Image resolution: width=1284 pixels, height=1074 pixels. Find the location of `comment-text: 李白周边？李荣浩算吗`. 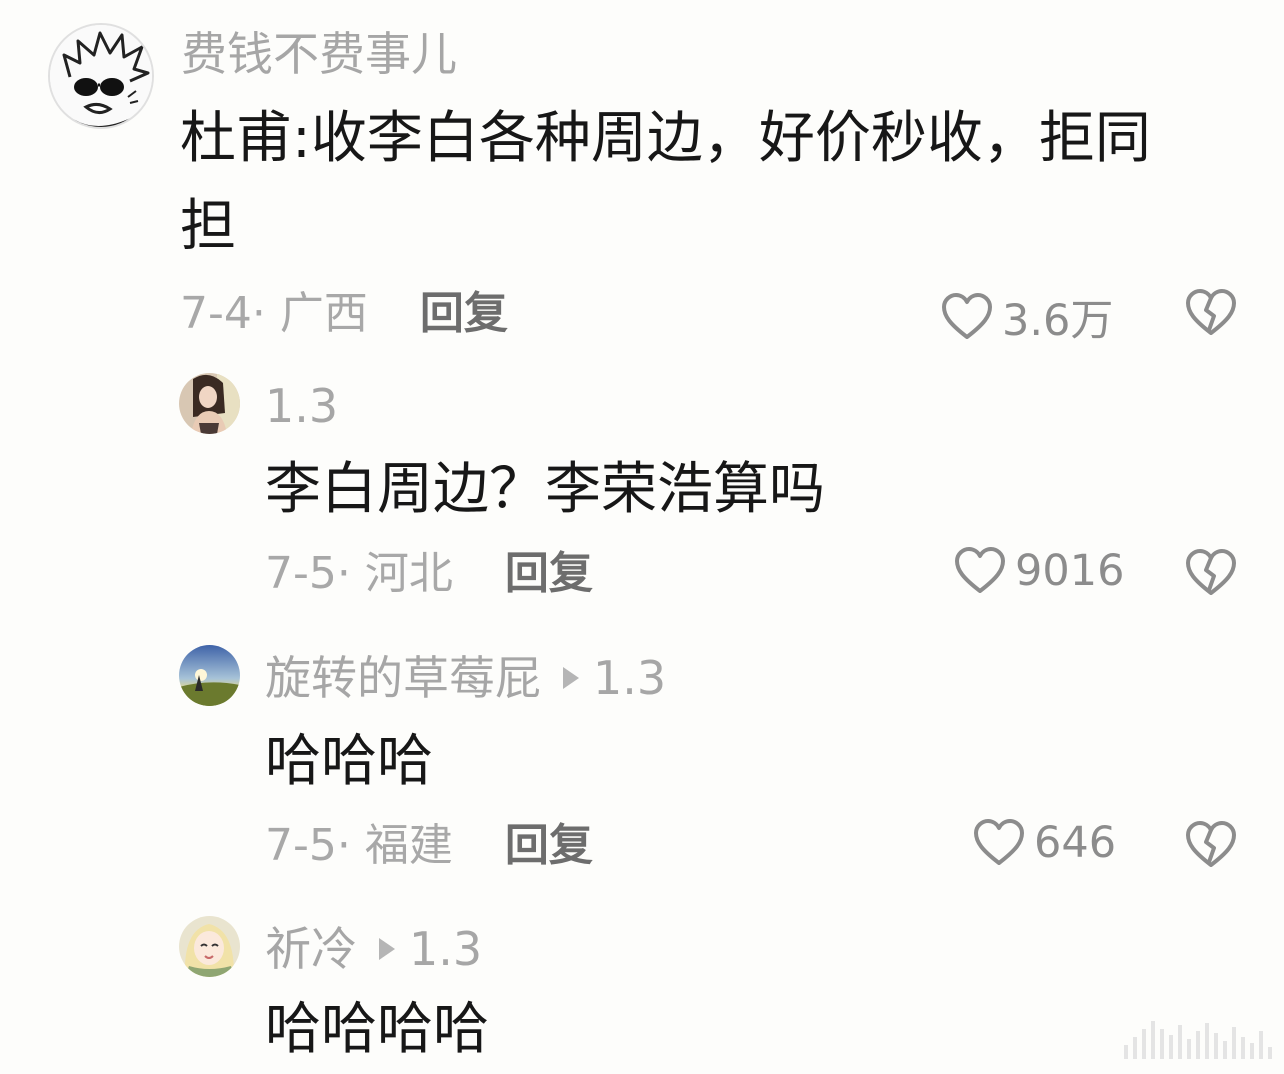

comment-text: 李白周边？李荣浩算吗 is located at coordinates (545, 489).